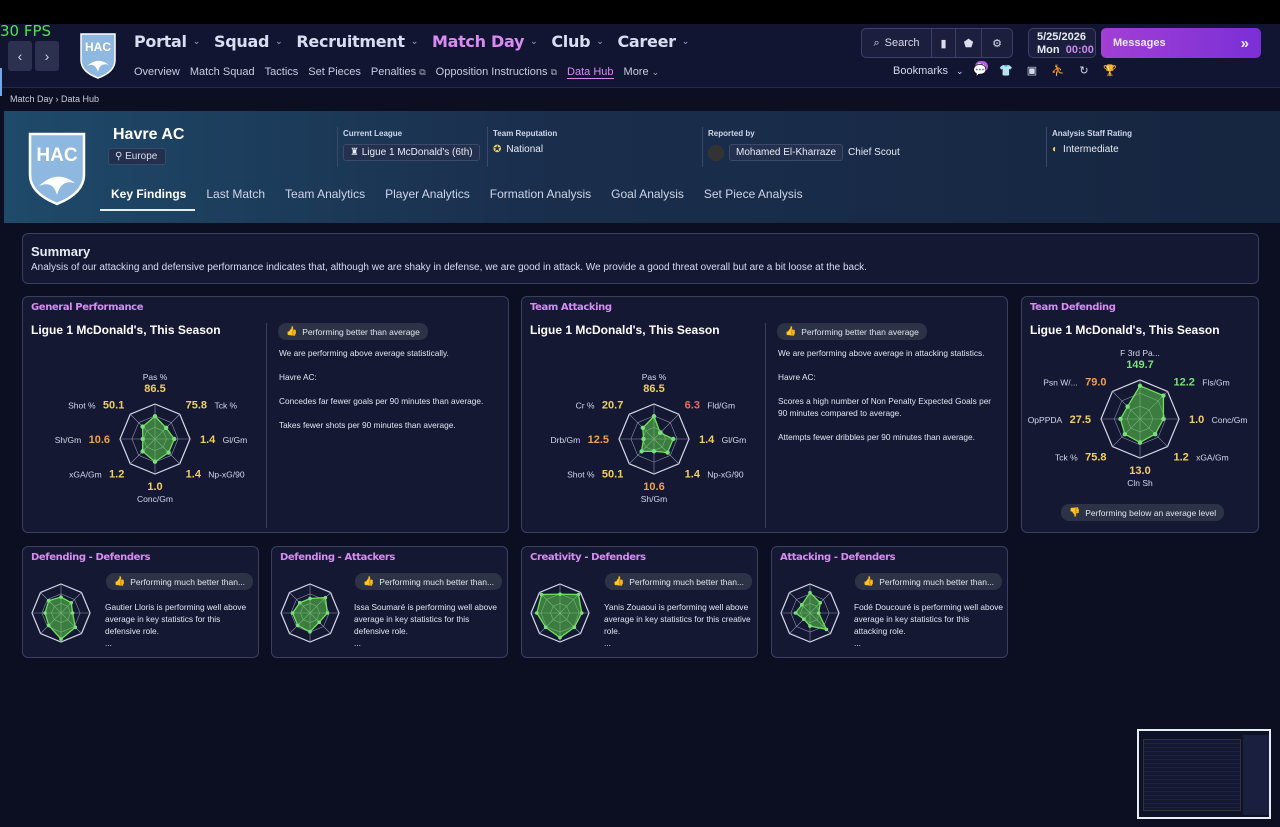  I want to click on subnav-match-squad: Match Squad, so click(222, 72).